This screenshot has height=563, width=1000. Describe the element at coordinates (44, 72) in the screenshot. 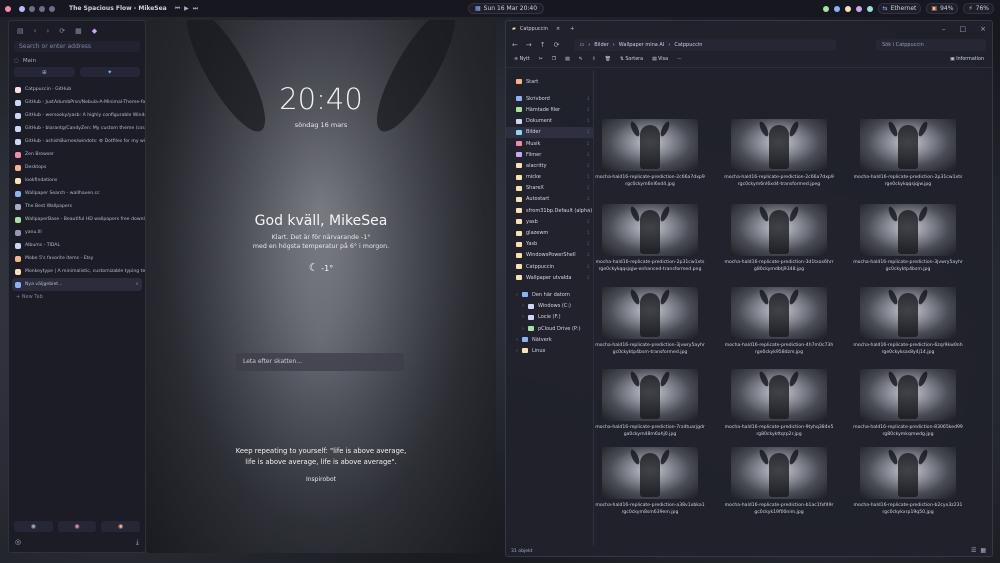

I see `pinned-tab: ⊕` at that location.